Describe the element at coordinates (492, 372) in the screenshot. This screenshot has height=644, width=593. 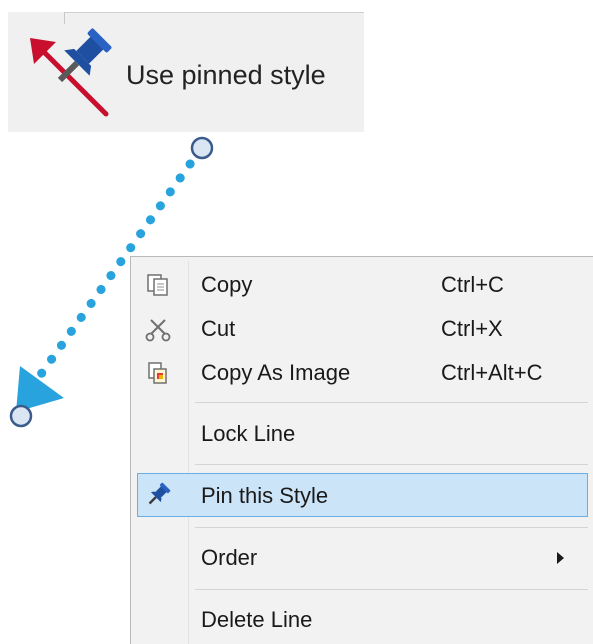
I see `menu-item-shortcut: Ctrl+Alt+C` at that location.